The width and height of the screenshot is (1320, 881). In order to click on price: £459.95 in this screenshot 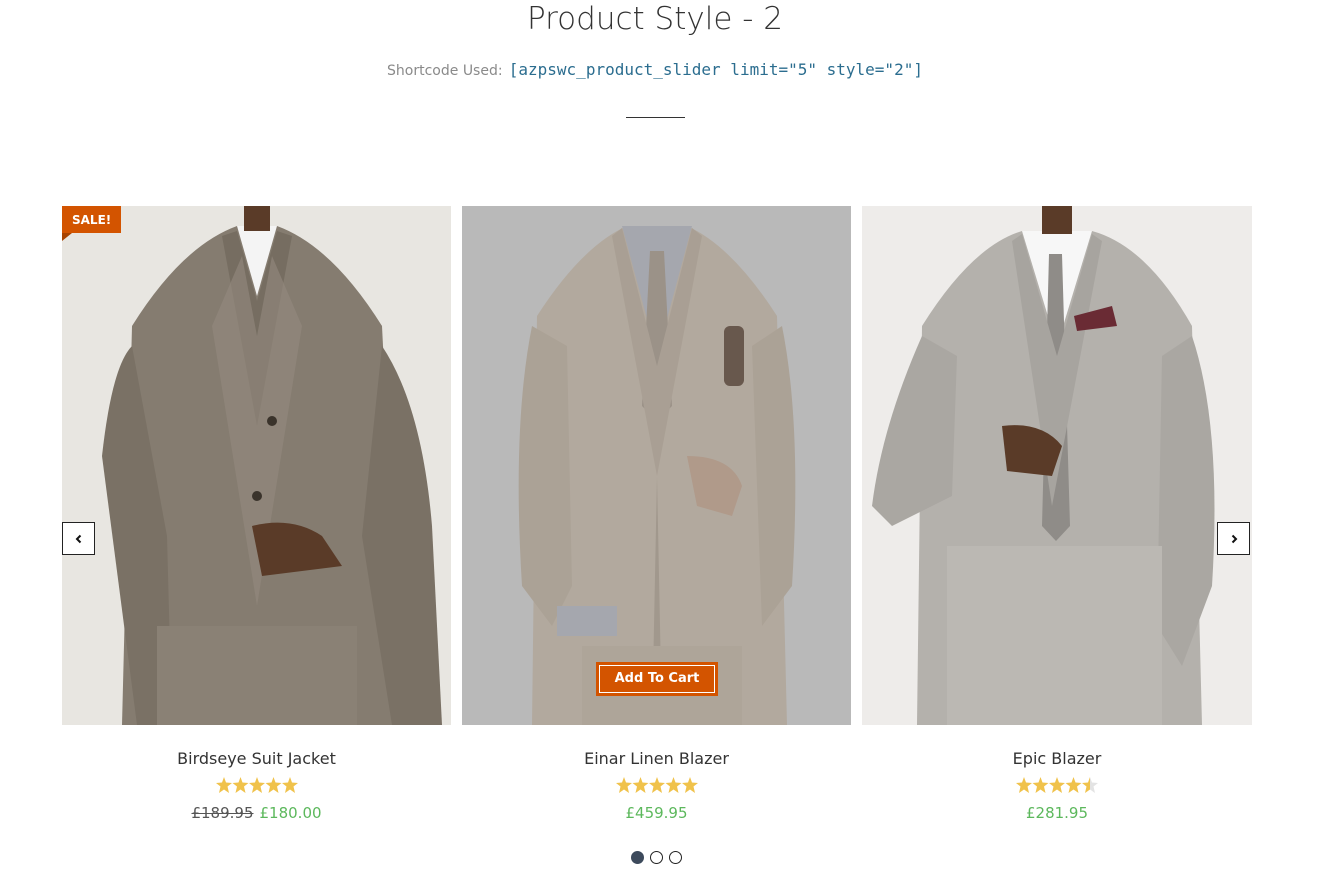, I will do `click(656, 813)`.